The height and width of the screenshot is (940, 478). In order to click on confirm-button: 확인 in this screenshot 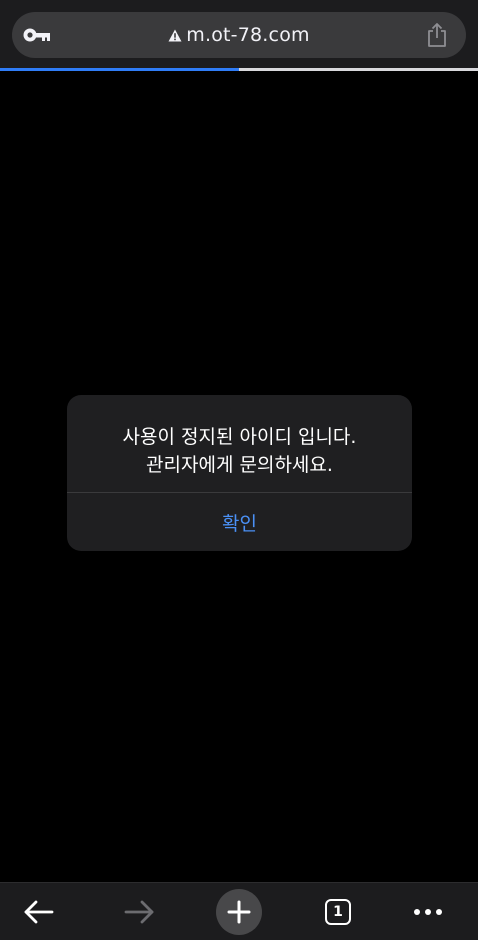, I will do `click(239, 522)`.